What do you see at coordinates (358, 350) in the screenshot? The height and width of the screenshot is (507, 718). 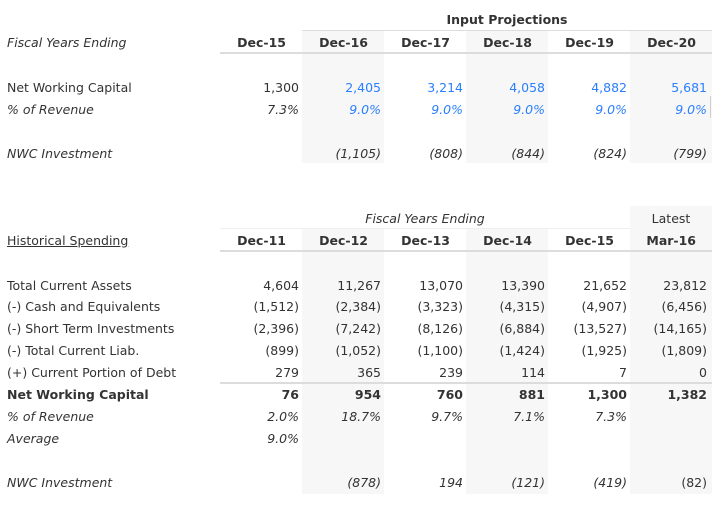 I see `hist-row-cell: (1,052)` at bounding box center [358, 350].